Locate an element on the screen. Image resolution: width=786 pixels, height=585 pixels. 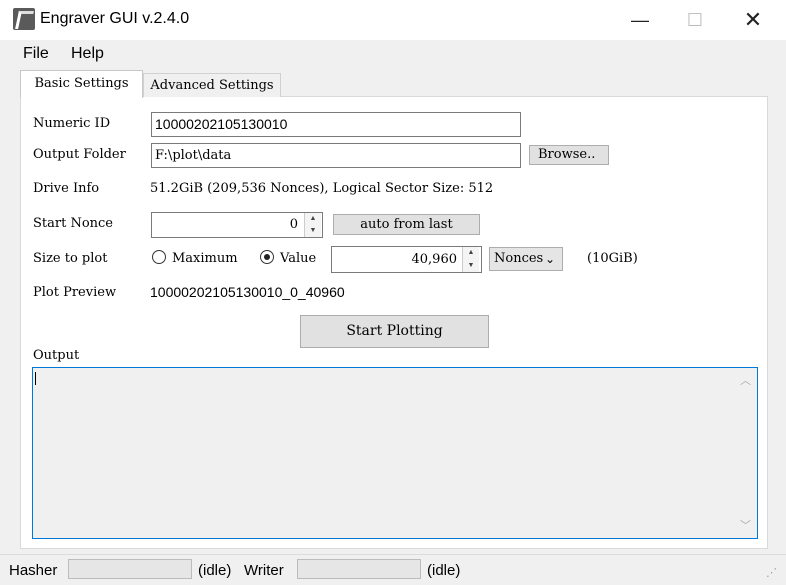
tab-advanced-settings: Advanced Settings is located at coordinates (212, 85).